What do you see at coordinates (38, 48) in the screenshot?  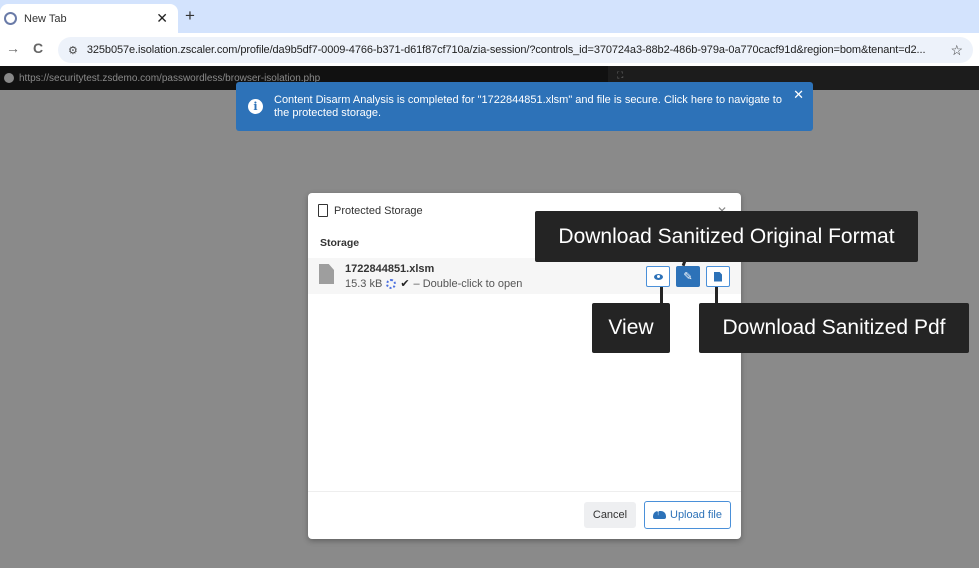 I see `reload-icon: C` at bounding box center [38, 48].